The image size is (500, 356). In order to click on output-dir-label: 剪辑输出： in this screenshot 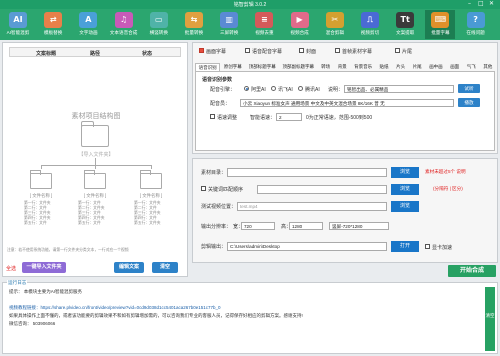, I will do `click(214, 247)`.